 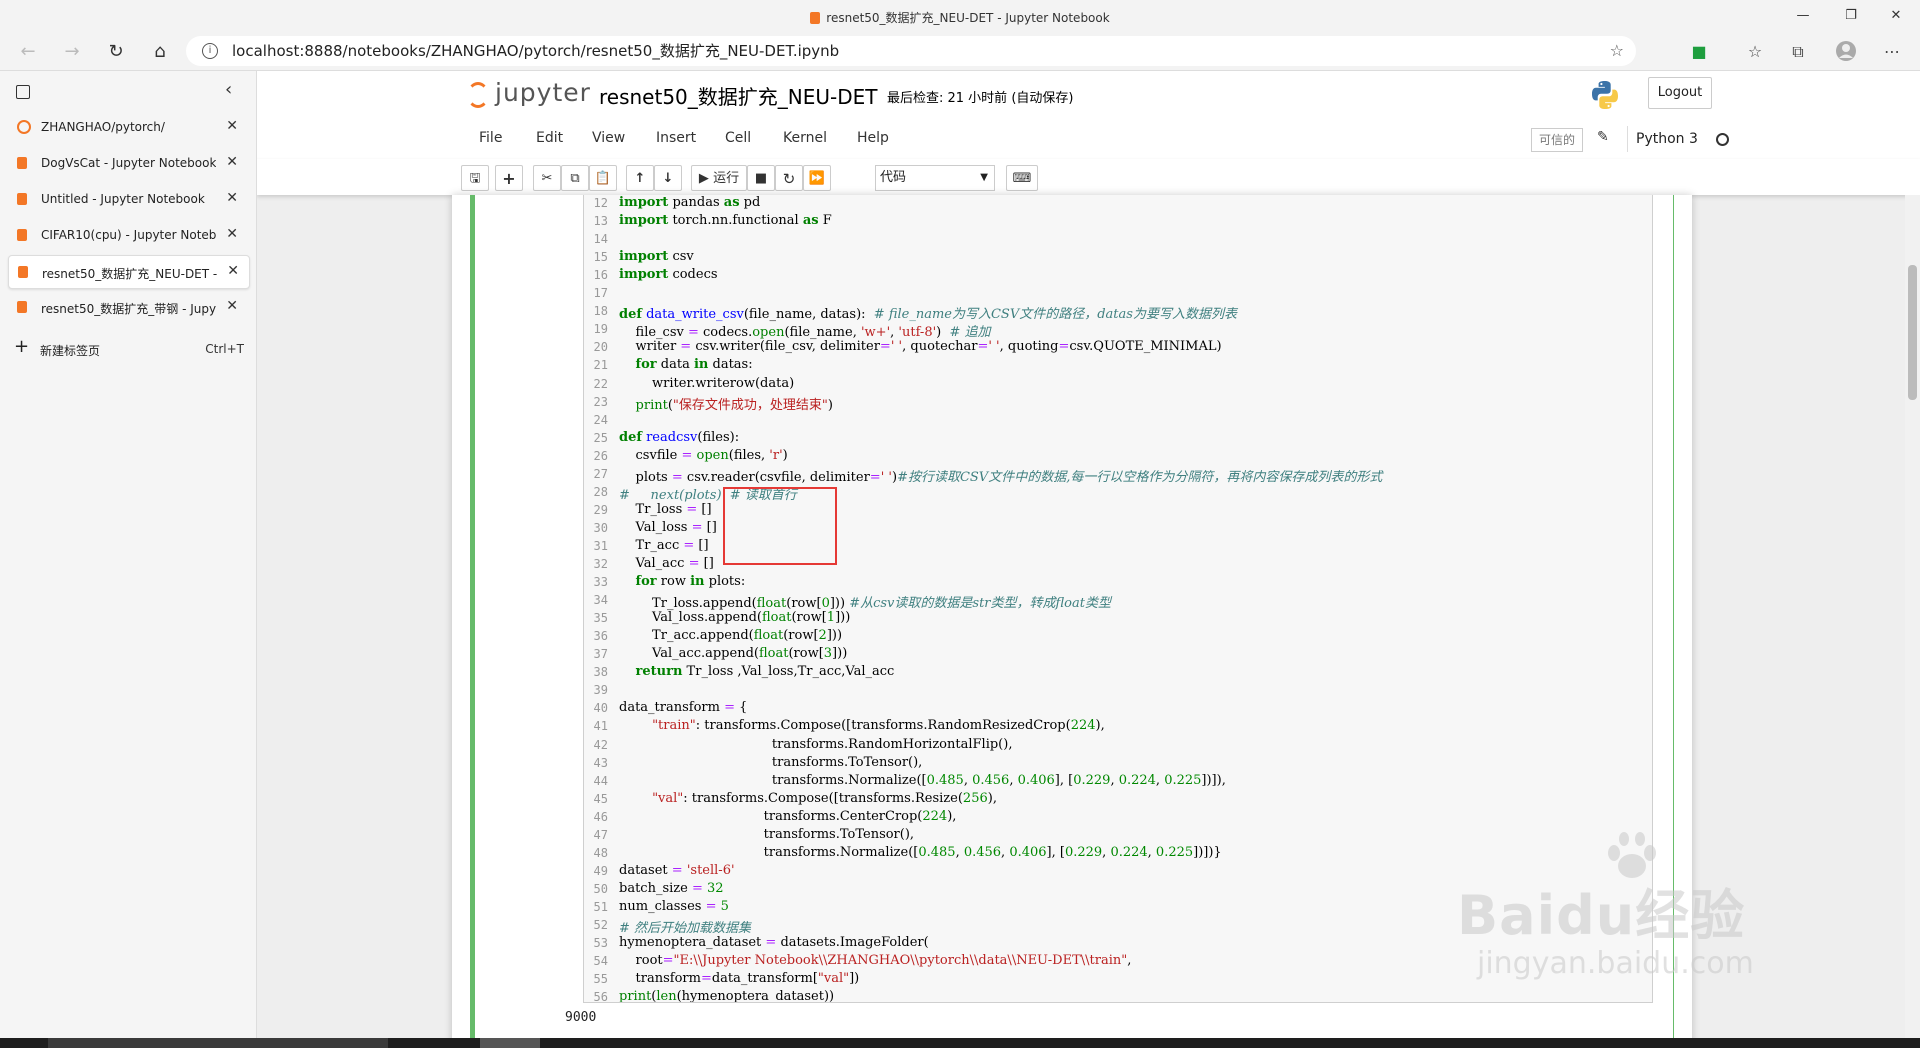 What do you see at coordinates (668, 178) in the screenshot?
I see `move-down-button: ↓` at bounding box center [668, 178].